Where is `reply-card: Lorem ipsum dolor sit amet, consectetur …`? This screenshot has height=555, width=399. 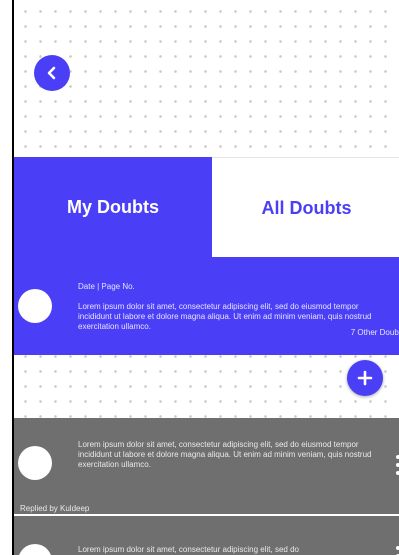
reply-card: Lorem ipsum dolor sit amet, consectetur … is located at coordinates (206, 535).